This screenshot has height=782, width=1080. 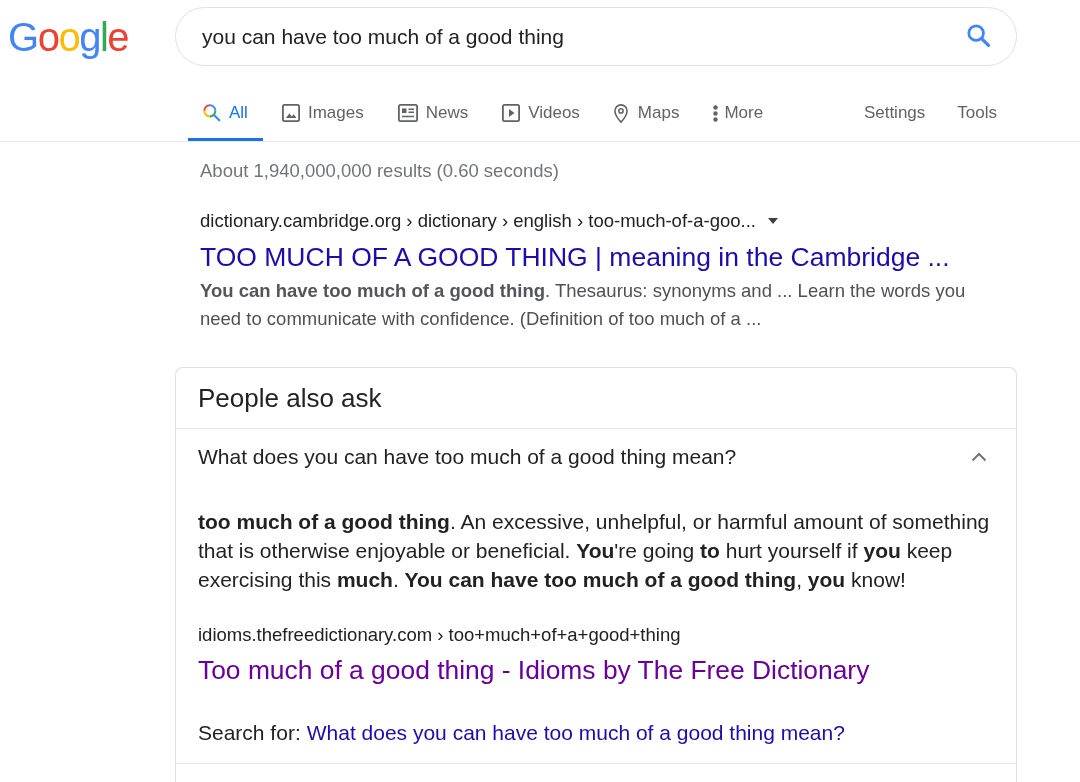 I want to click on caret-icon, so click(x=772, y=221).